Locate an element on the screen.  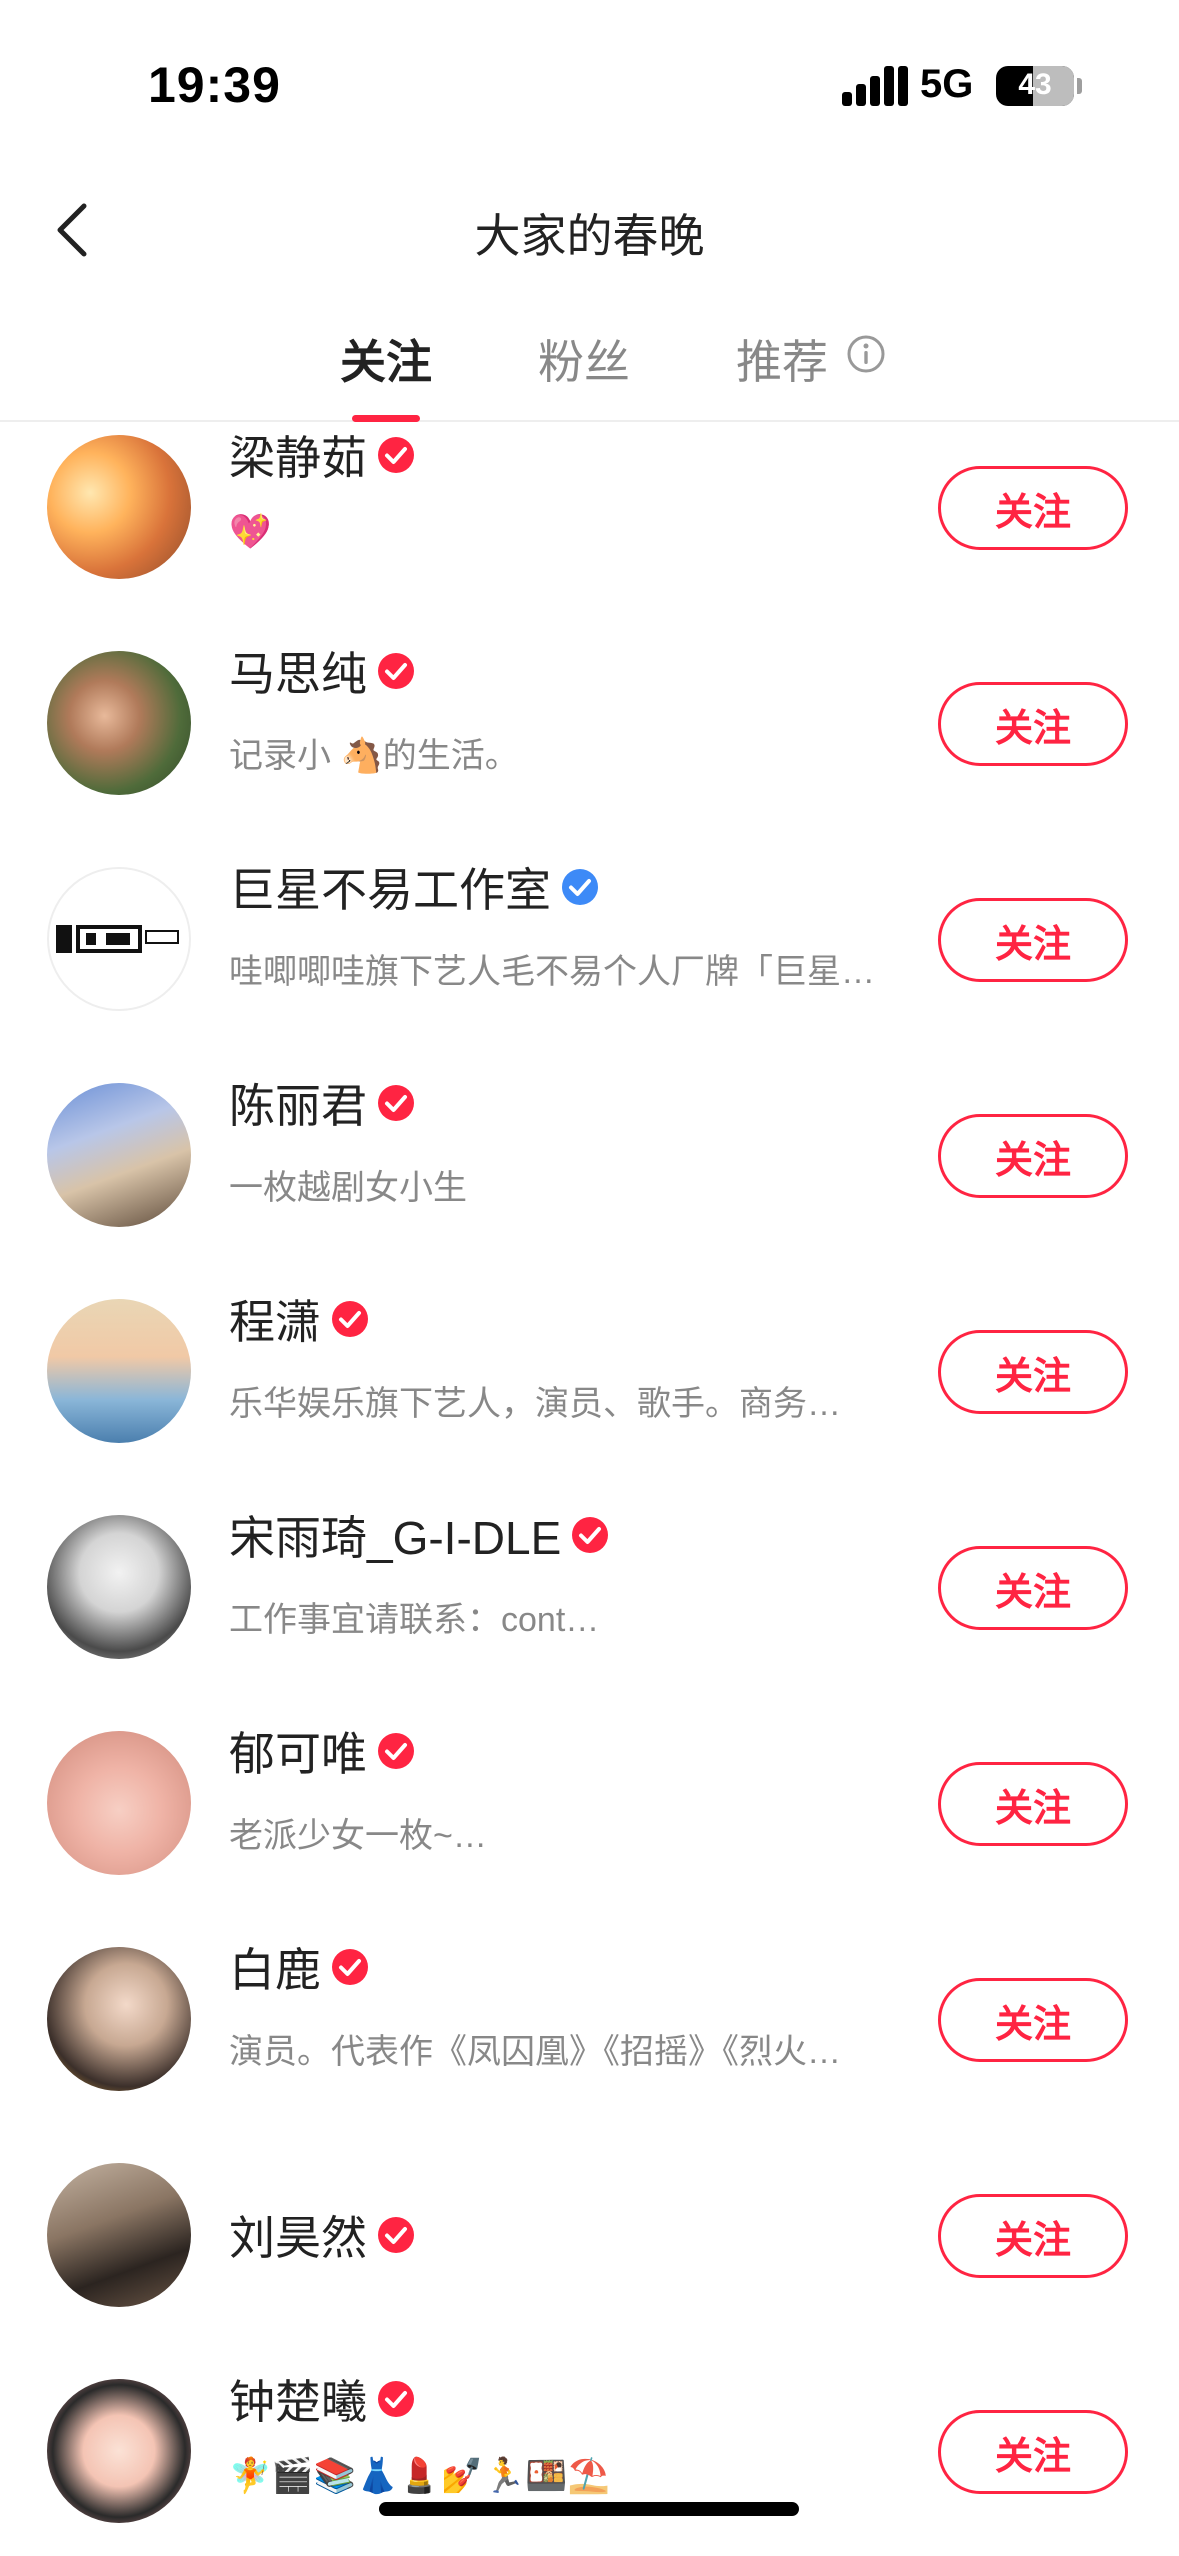
battery-nub is located at coordinates (1079, 86).